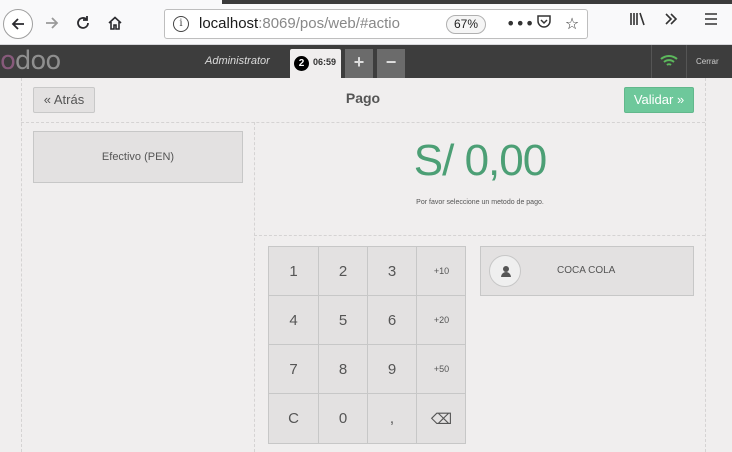 The width and height of the screenshot is (732, 452). What do you see at coordinates (294, 369) in the screenshot?
I see `numpad-key-7: 7` at bounding box center [294, 369].